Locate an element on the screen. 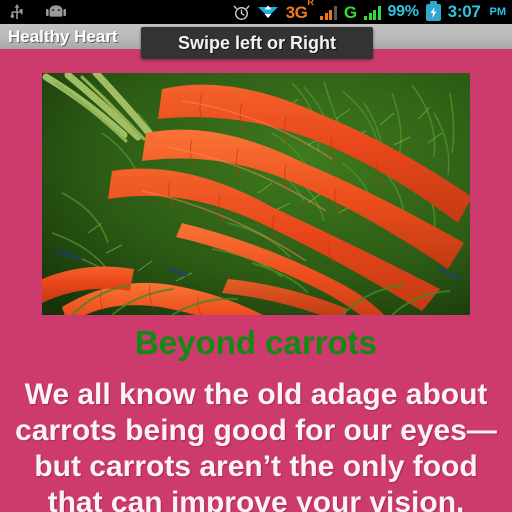 The width and height of the screenshot is (512, 512). signal-bars-g-icon is located at coordinates (372, 12).